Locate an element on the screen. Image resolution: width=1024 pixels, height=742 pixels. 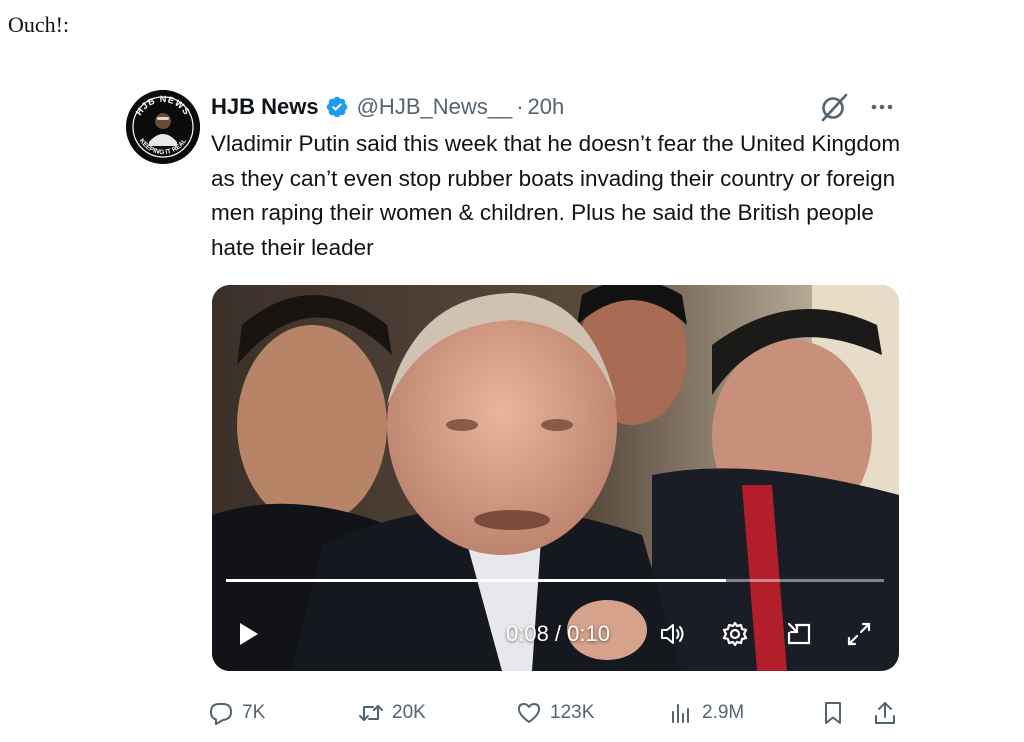
author-name: HJB News is located at coordinates (265, 107).